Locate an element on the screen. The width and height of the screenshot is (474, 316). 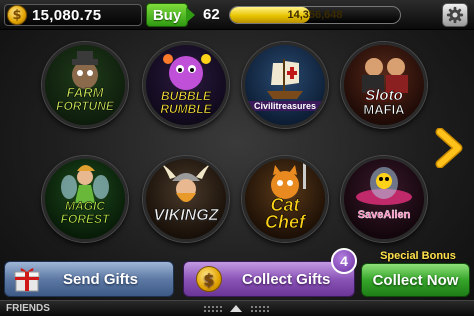
collect-now-button: Collect Now is located at coordinates (415, 280).